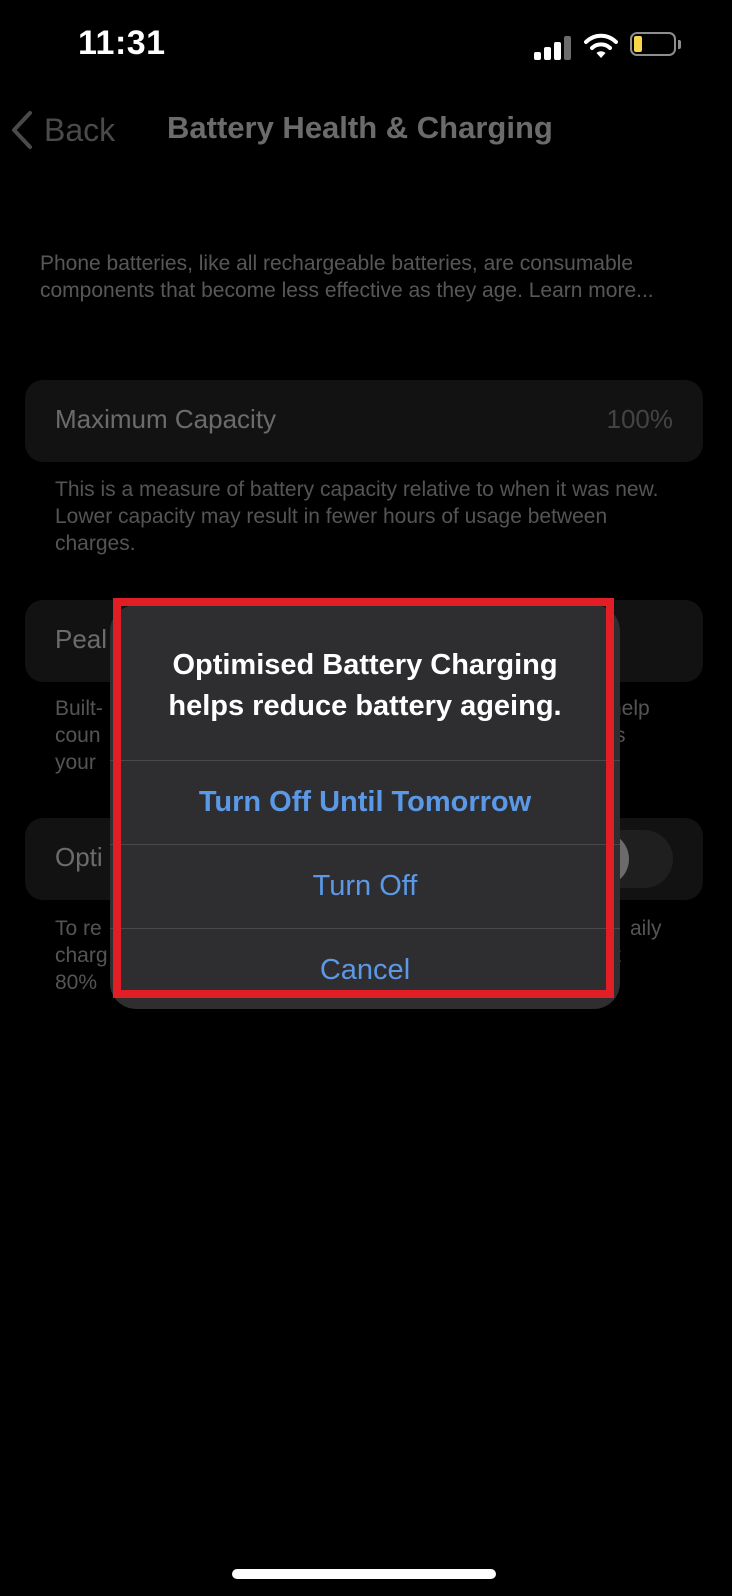  I want to click on footnote-fragment: your, so click(75, 762).